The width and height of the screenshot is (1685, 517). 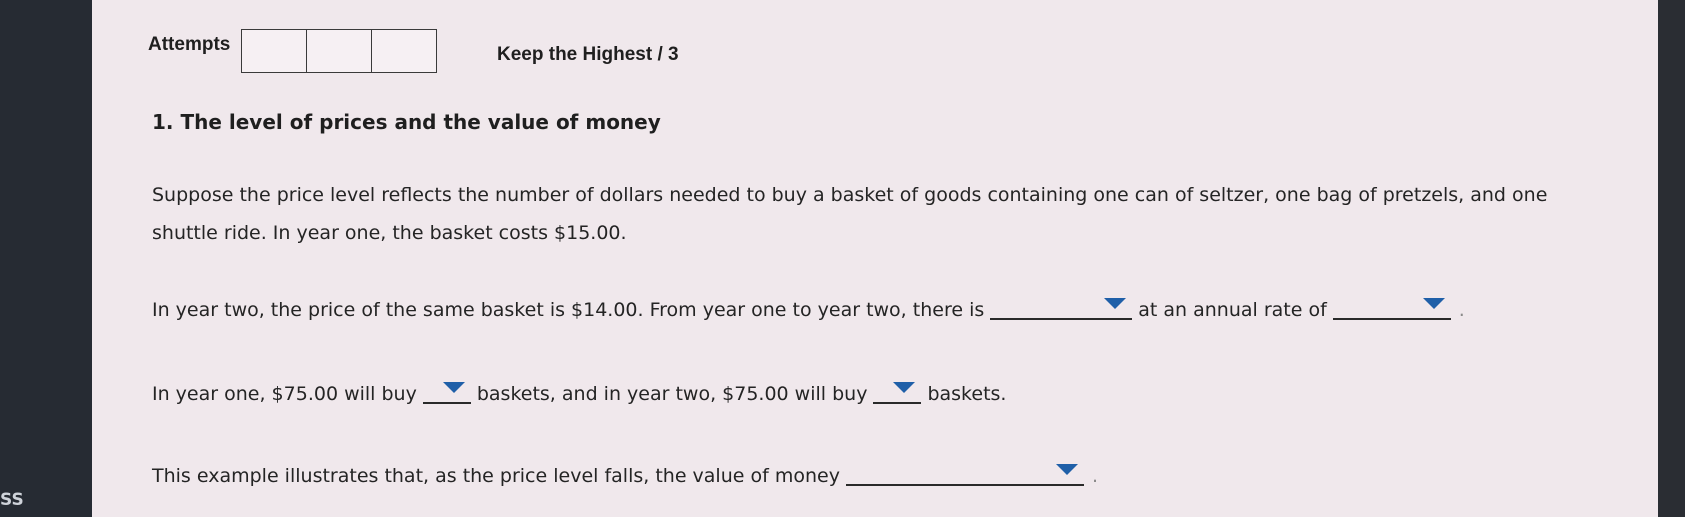 I want to click on year-two-baskets-dropdown, so click(x=897, y=390).